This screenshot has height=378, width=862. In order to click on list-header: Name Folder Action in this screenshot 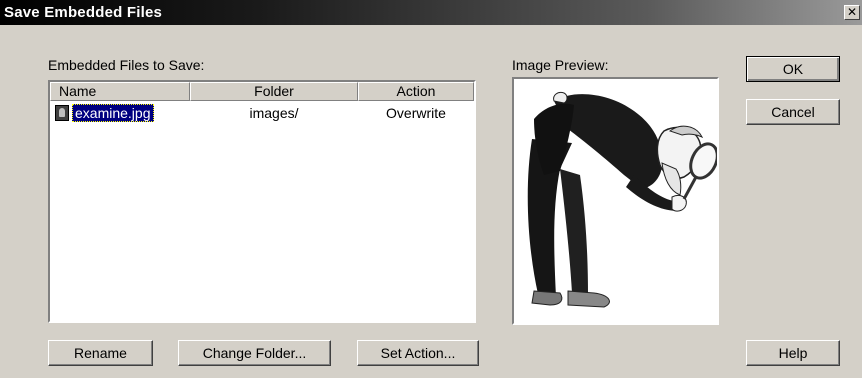, I will do `click(262, 91)`.